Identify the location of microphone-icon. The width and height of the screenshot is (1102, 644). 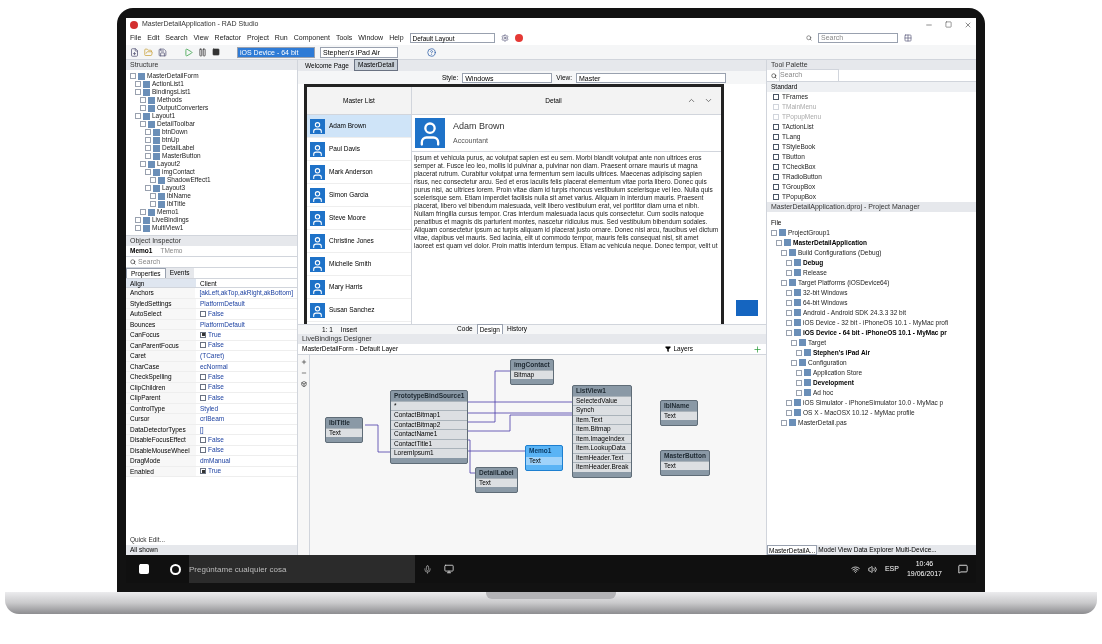
(427, 569).